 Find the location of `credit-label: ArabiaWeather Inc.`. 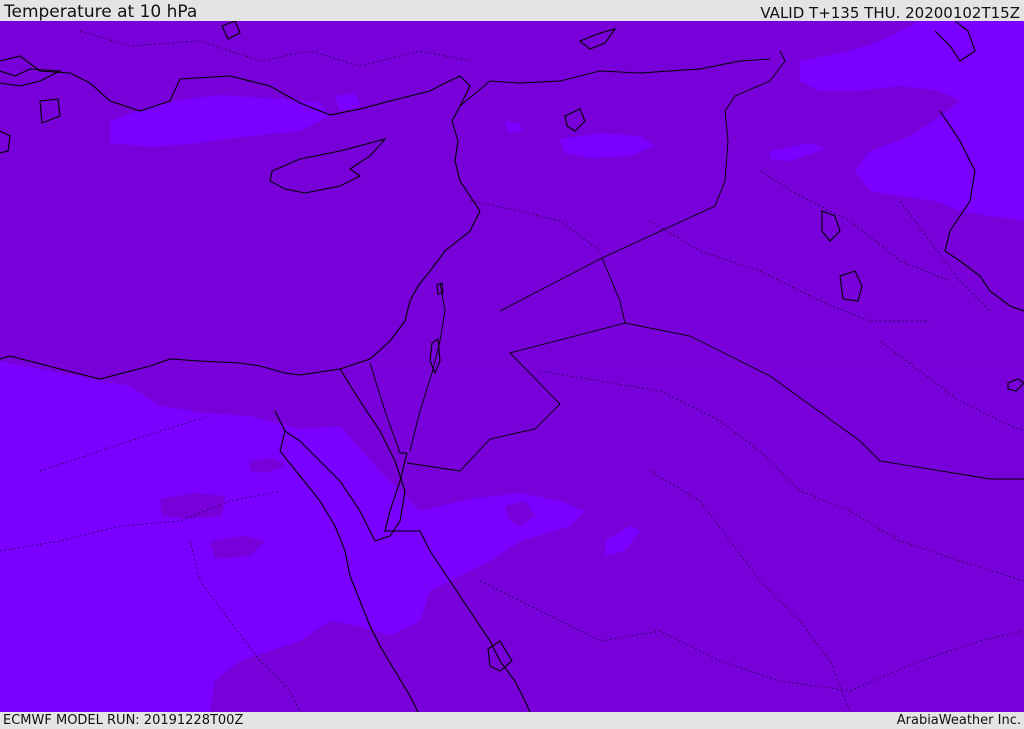

credit-label: ArabiaWeather Inc. is located at coordinates (958, 720).